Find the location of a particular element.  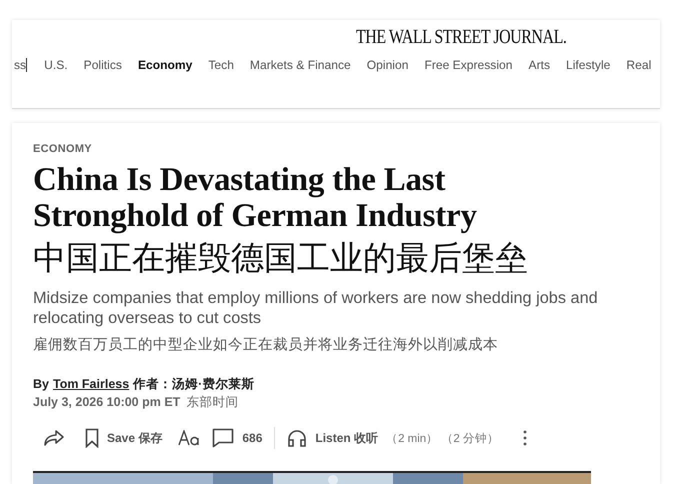

nav-link: Lifestyle is located at coordinates (588, 65).